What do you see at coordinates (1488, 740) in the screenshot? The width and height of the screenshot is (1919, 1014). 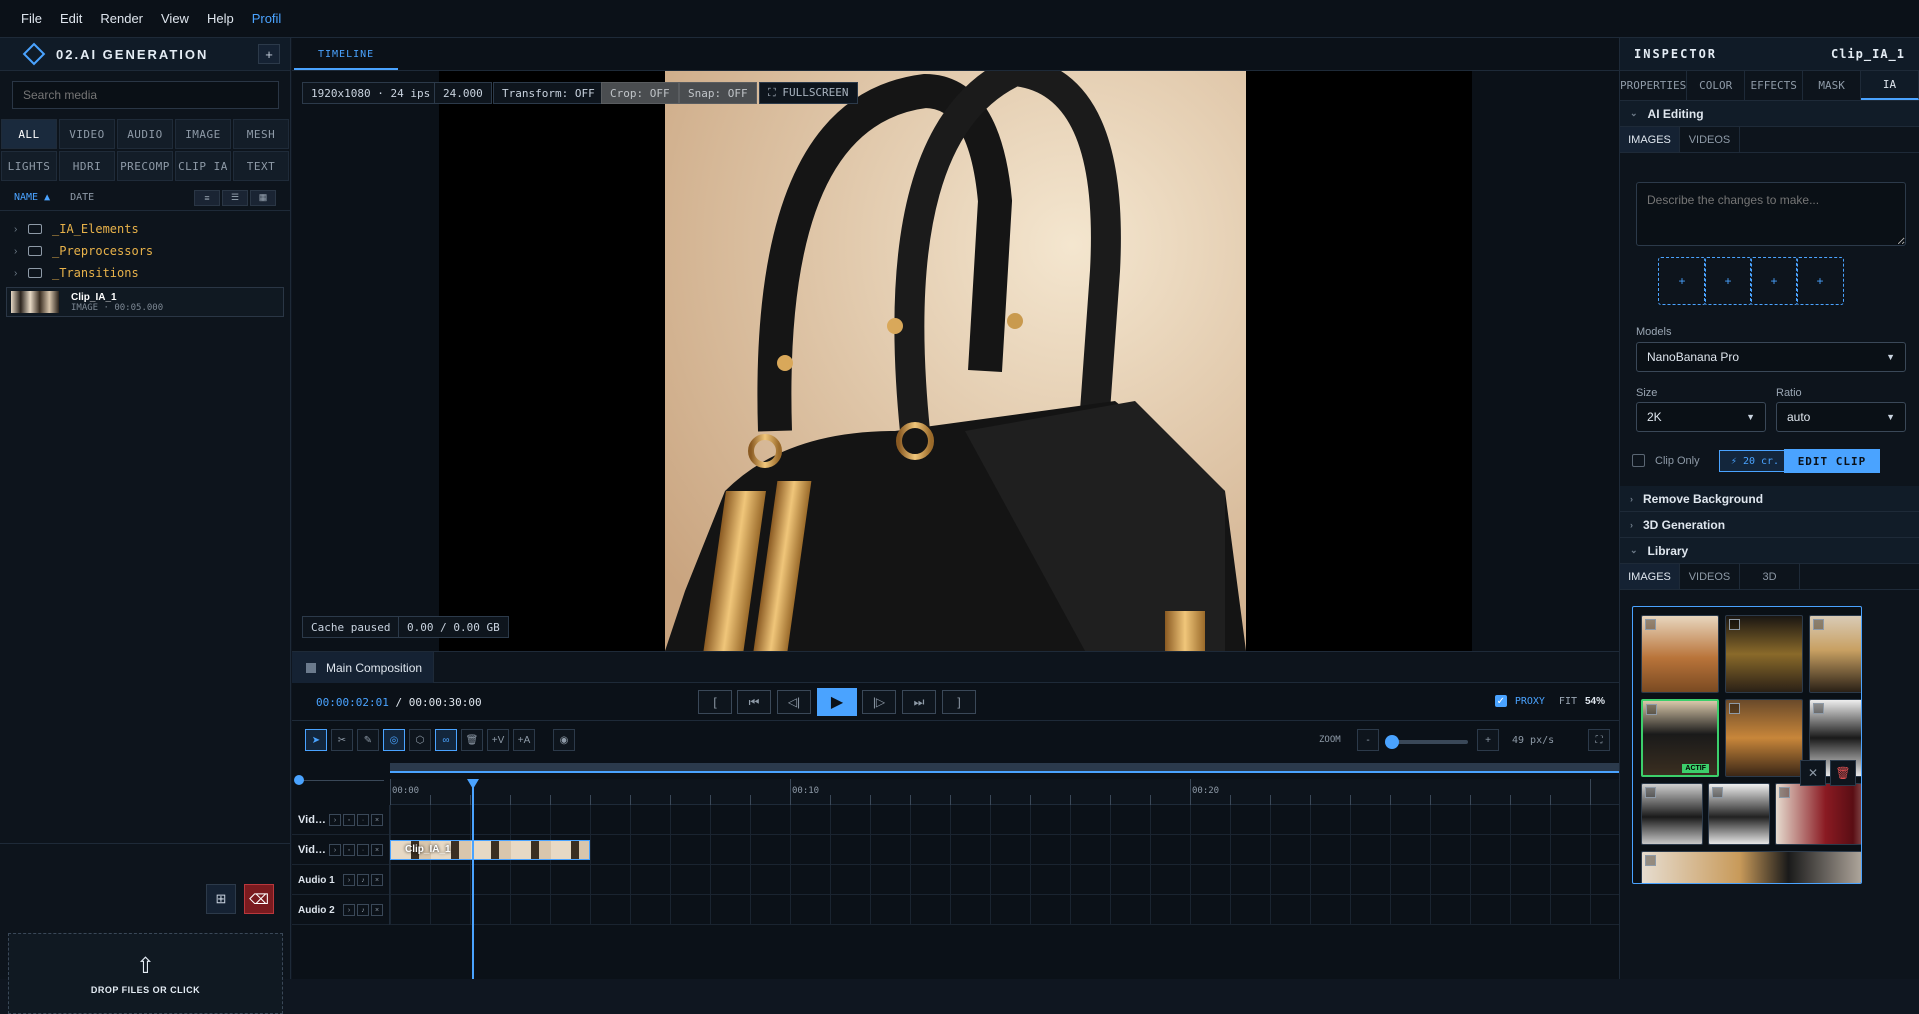 I see `zoom-in-button: +` at bounding box center [1488, 740].